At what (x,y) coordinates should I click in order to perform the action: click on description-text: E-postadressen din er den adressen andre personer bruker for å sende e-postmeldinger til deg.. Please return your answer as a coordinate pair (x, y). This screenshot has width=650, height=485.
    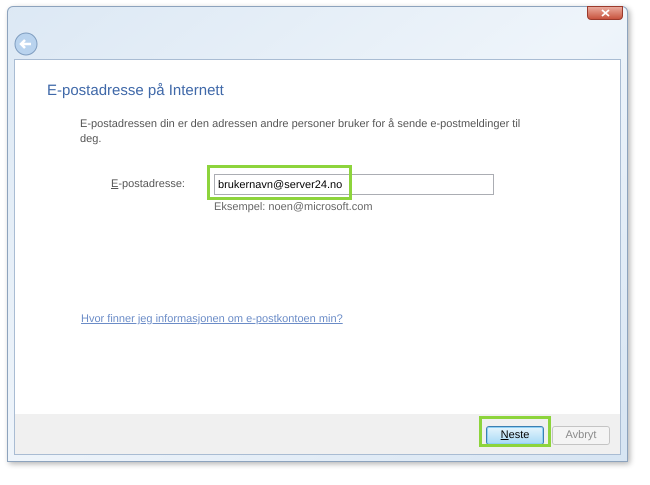
    Looking at the image, I should click on (301, 131).